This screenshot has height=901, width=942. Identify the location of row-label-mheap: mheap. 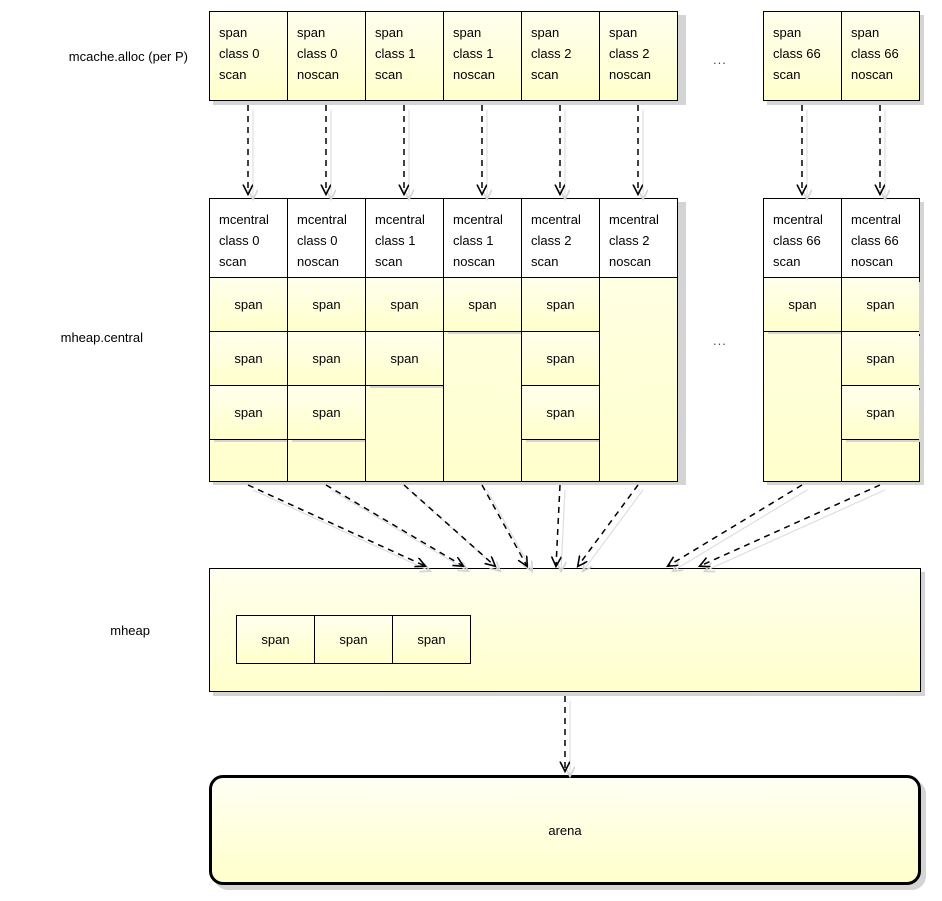
(130, 630).